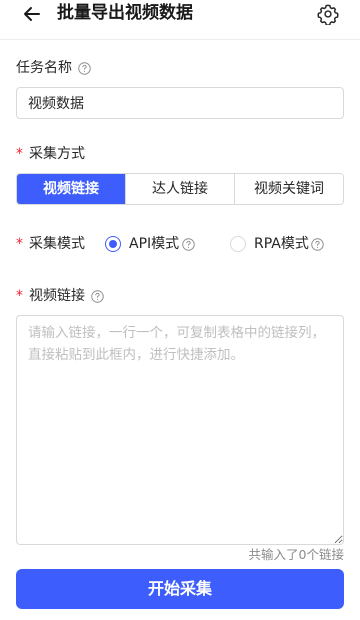 This screenshot has height=620, width=360. I want to click on task-name-label-row: 任务名称, so click(53, 68).